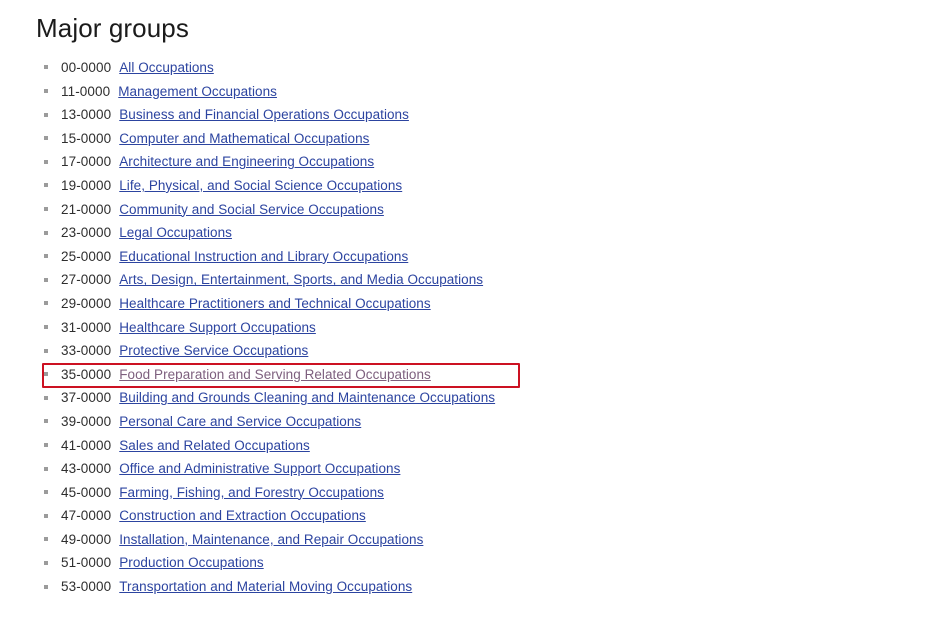 This screenshot has height=621, width=941. I want to click on list-item: 00-0000 All Occupations, so click(474, 68).